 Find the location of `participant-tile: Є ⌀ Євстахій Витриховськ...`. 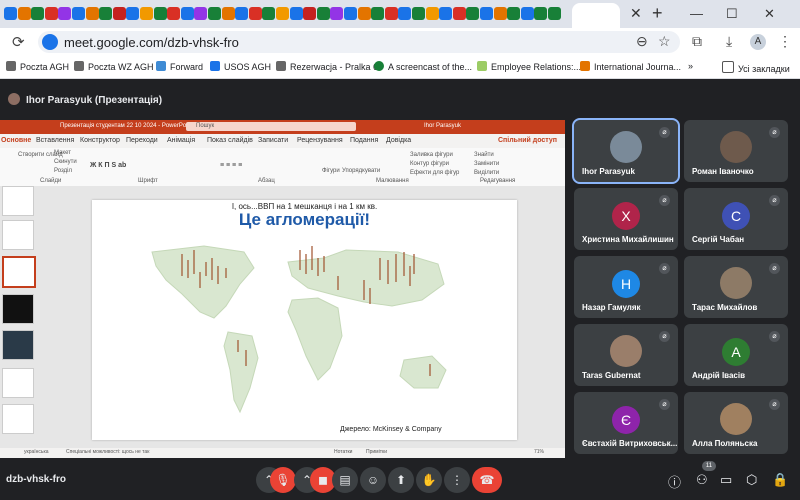

participant-tile: Є ⌀ Євстахій Витриховськ... is located at coordinates (626, 423).